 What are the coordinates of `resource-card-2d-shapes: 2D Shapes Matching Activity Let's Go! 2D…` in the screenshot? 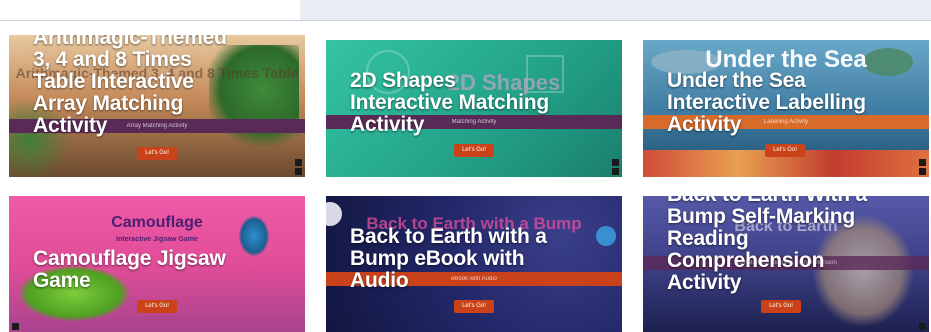 It's located at (474, 108).